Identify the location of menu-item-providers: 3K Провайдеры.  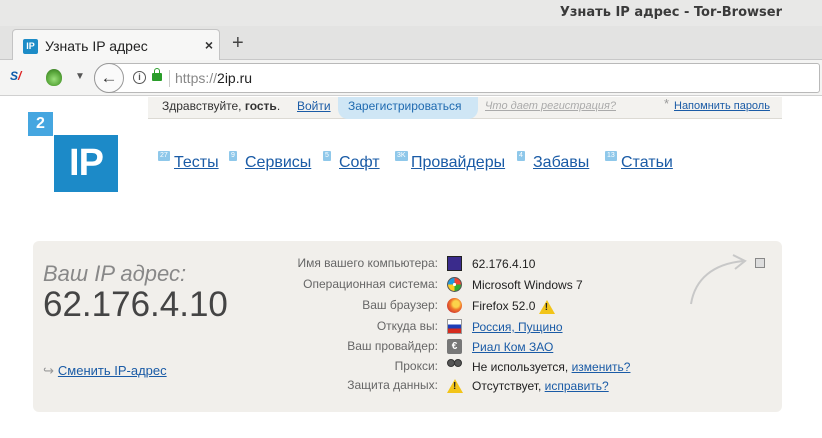
(450, 161).